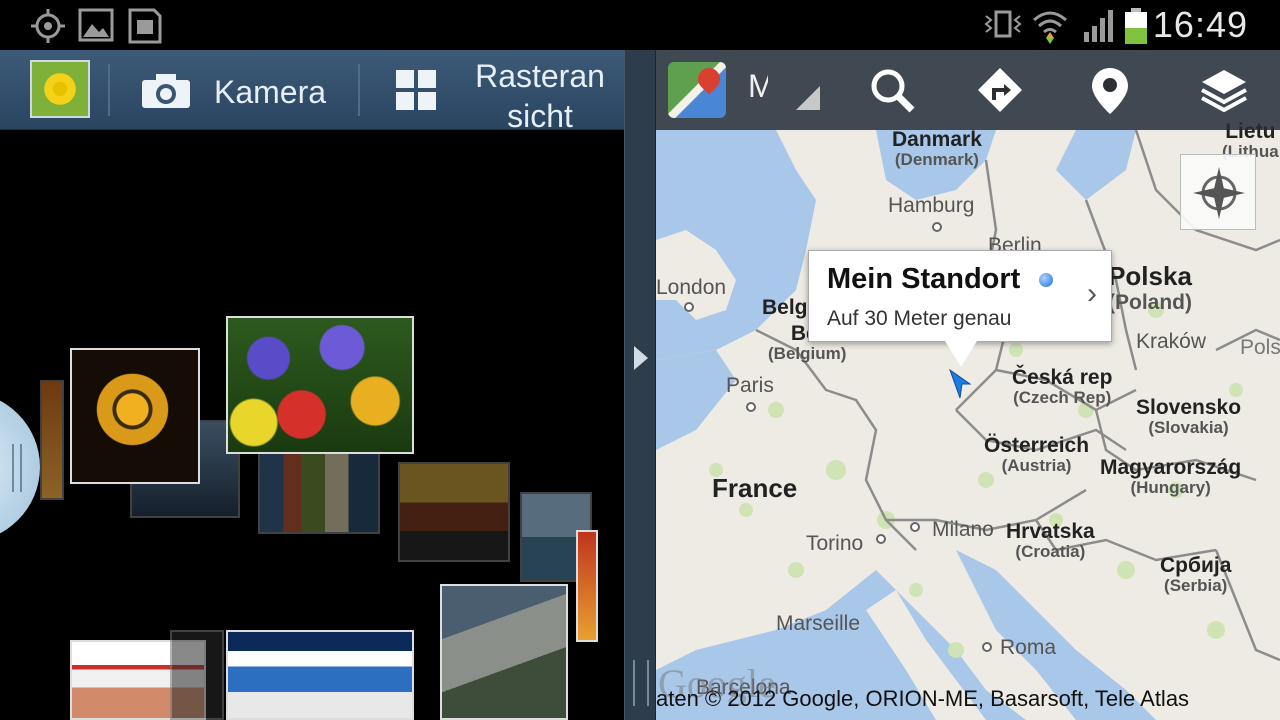  What do you see at coordinates (1171, 341) in the screenshot?
I see `map-label-city: Kraków` at bounding box center [1171, 341].